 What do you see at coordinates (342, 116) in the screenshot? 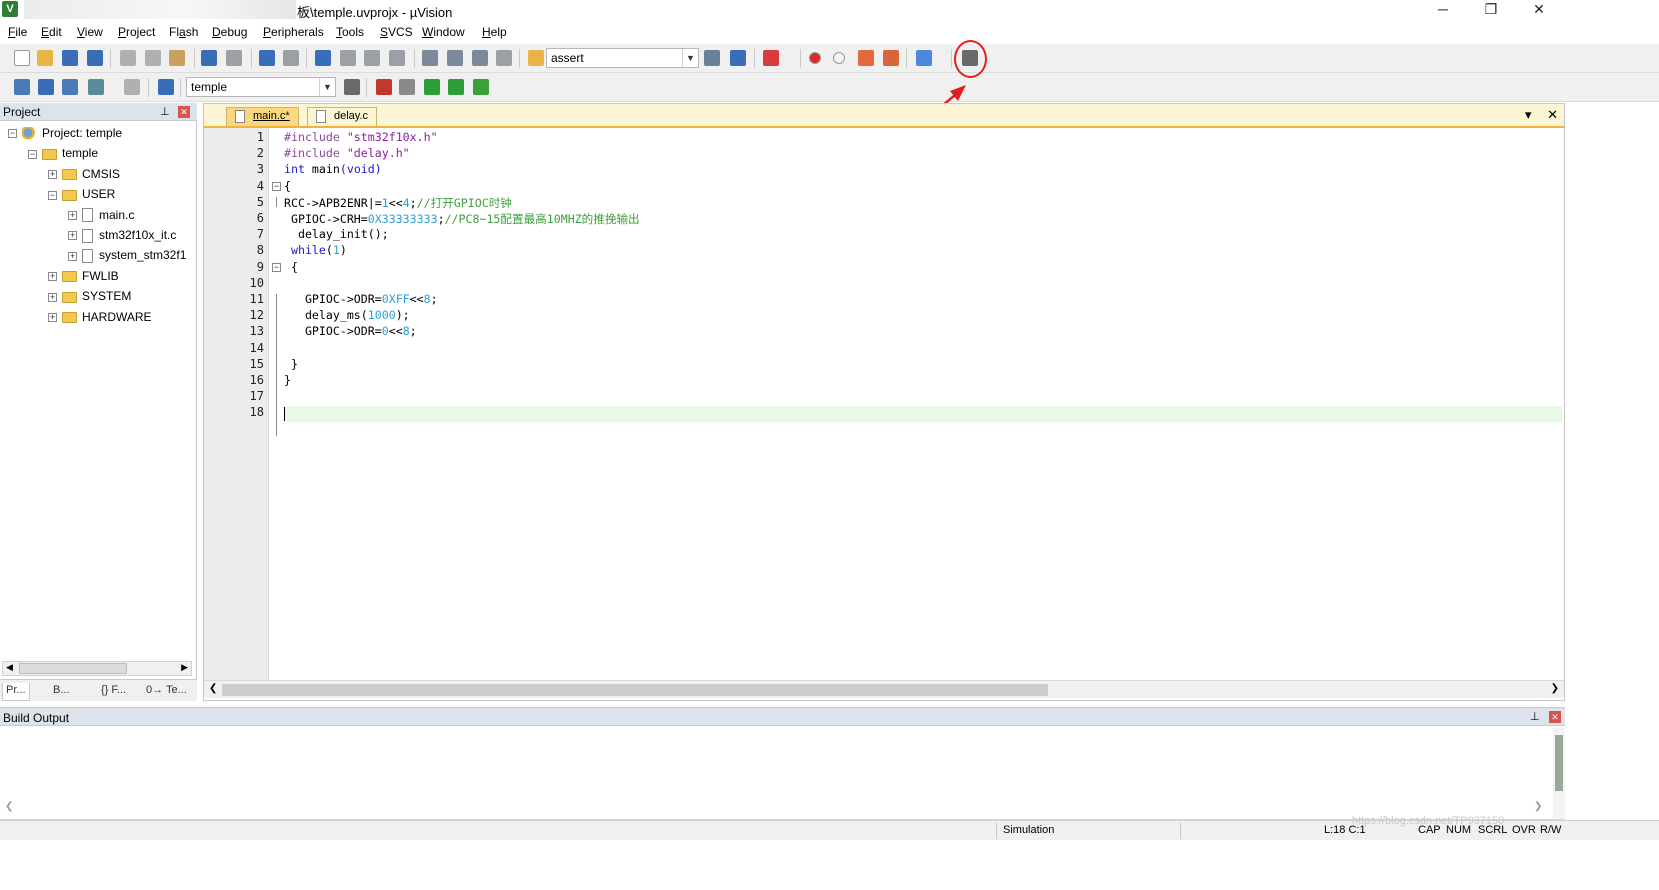
I see `tab-delay-c: delay.c` at bounding box center [342, 116].